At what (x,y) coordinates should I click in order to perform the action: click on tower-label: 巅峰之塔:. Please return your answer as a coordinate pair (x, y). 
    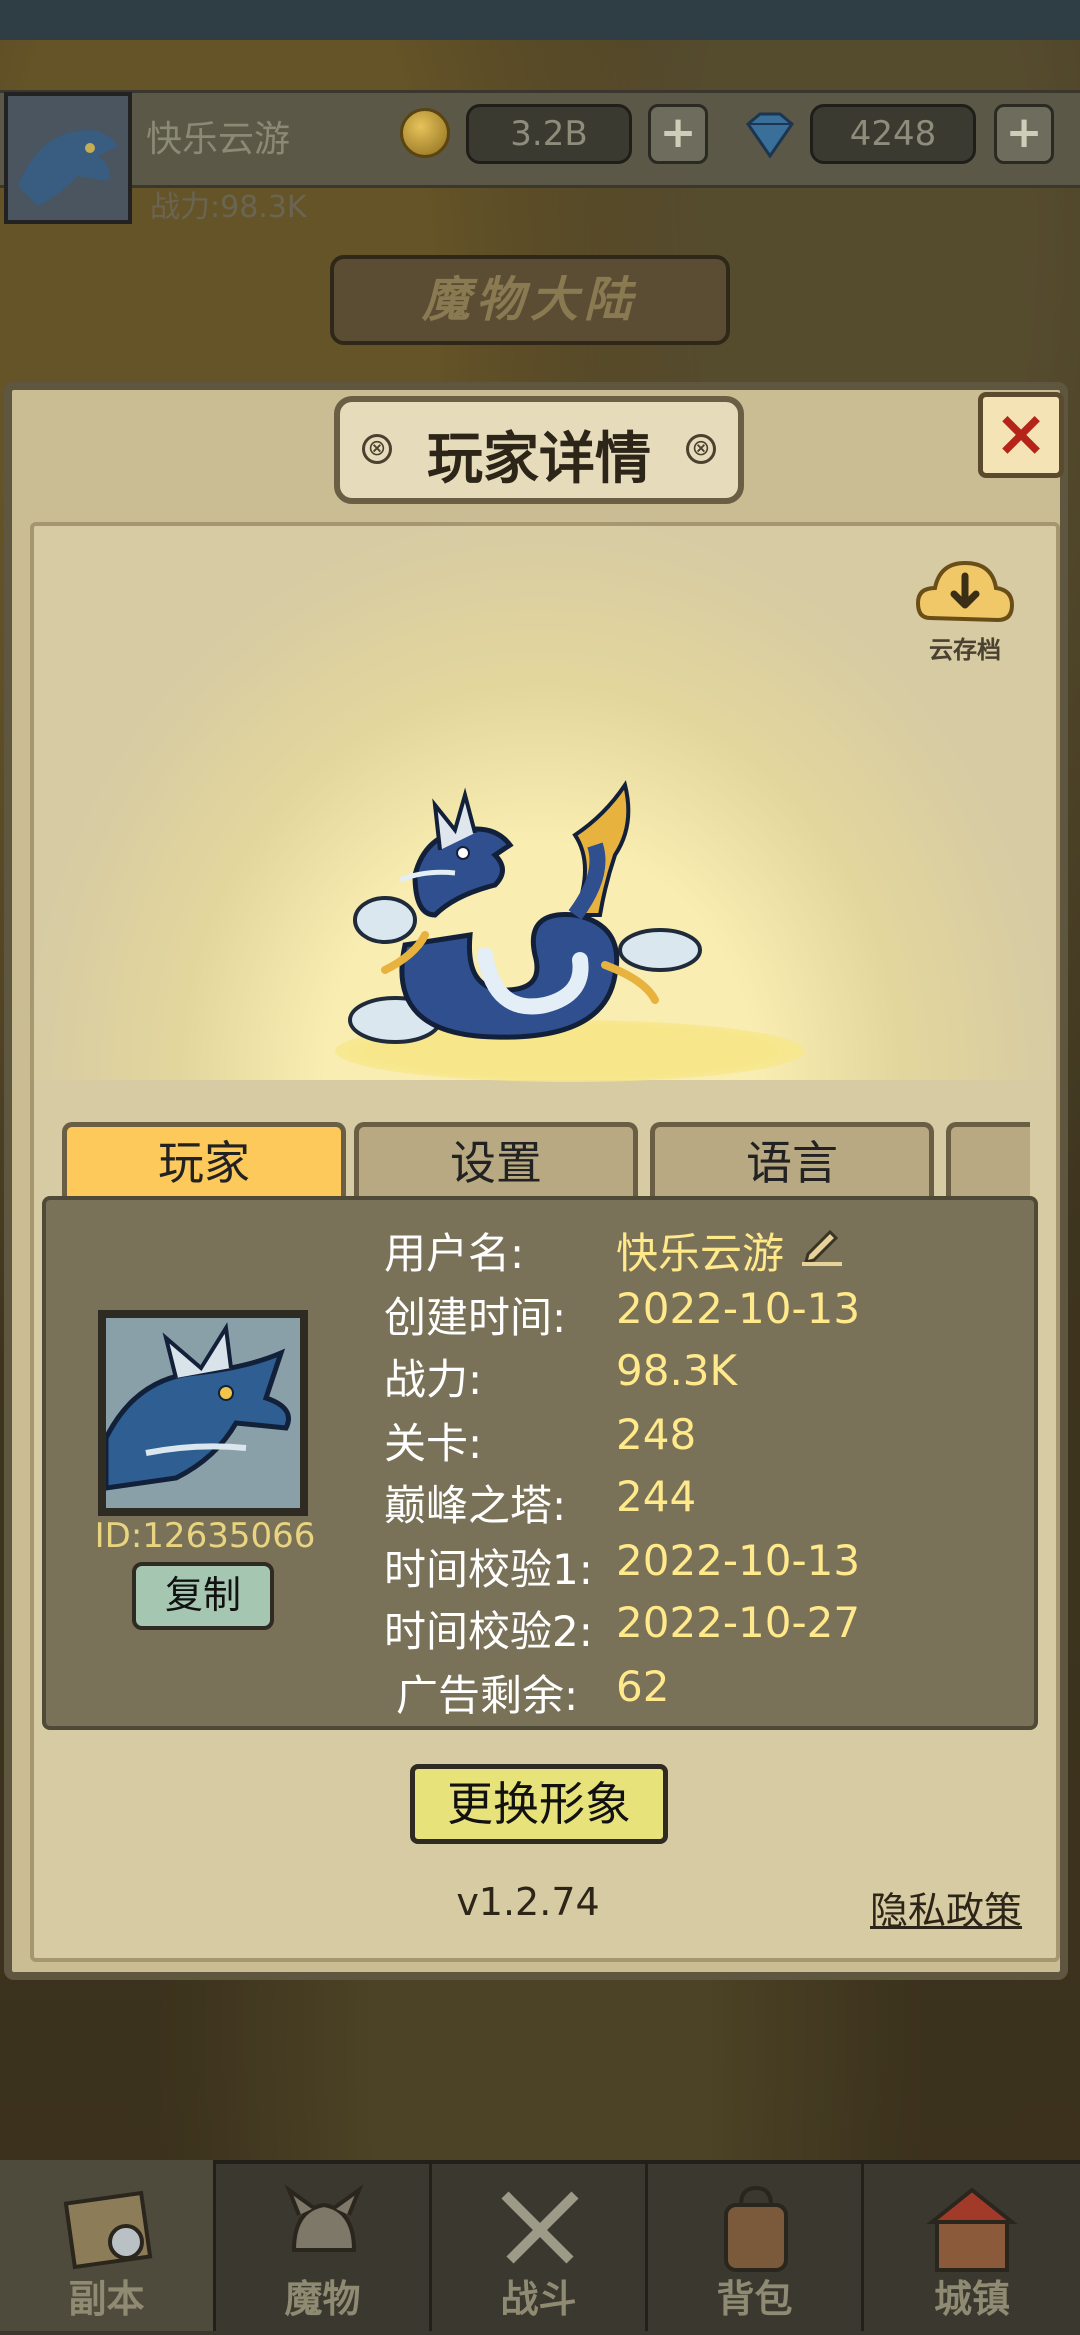
    Looking at the image, I should click on (475, 1505).